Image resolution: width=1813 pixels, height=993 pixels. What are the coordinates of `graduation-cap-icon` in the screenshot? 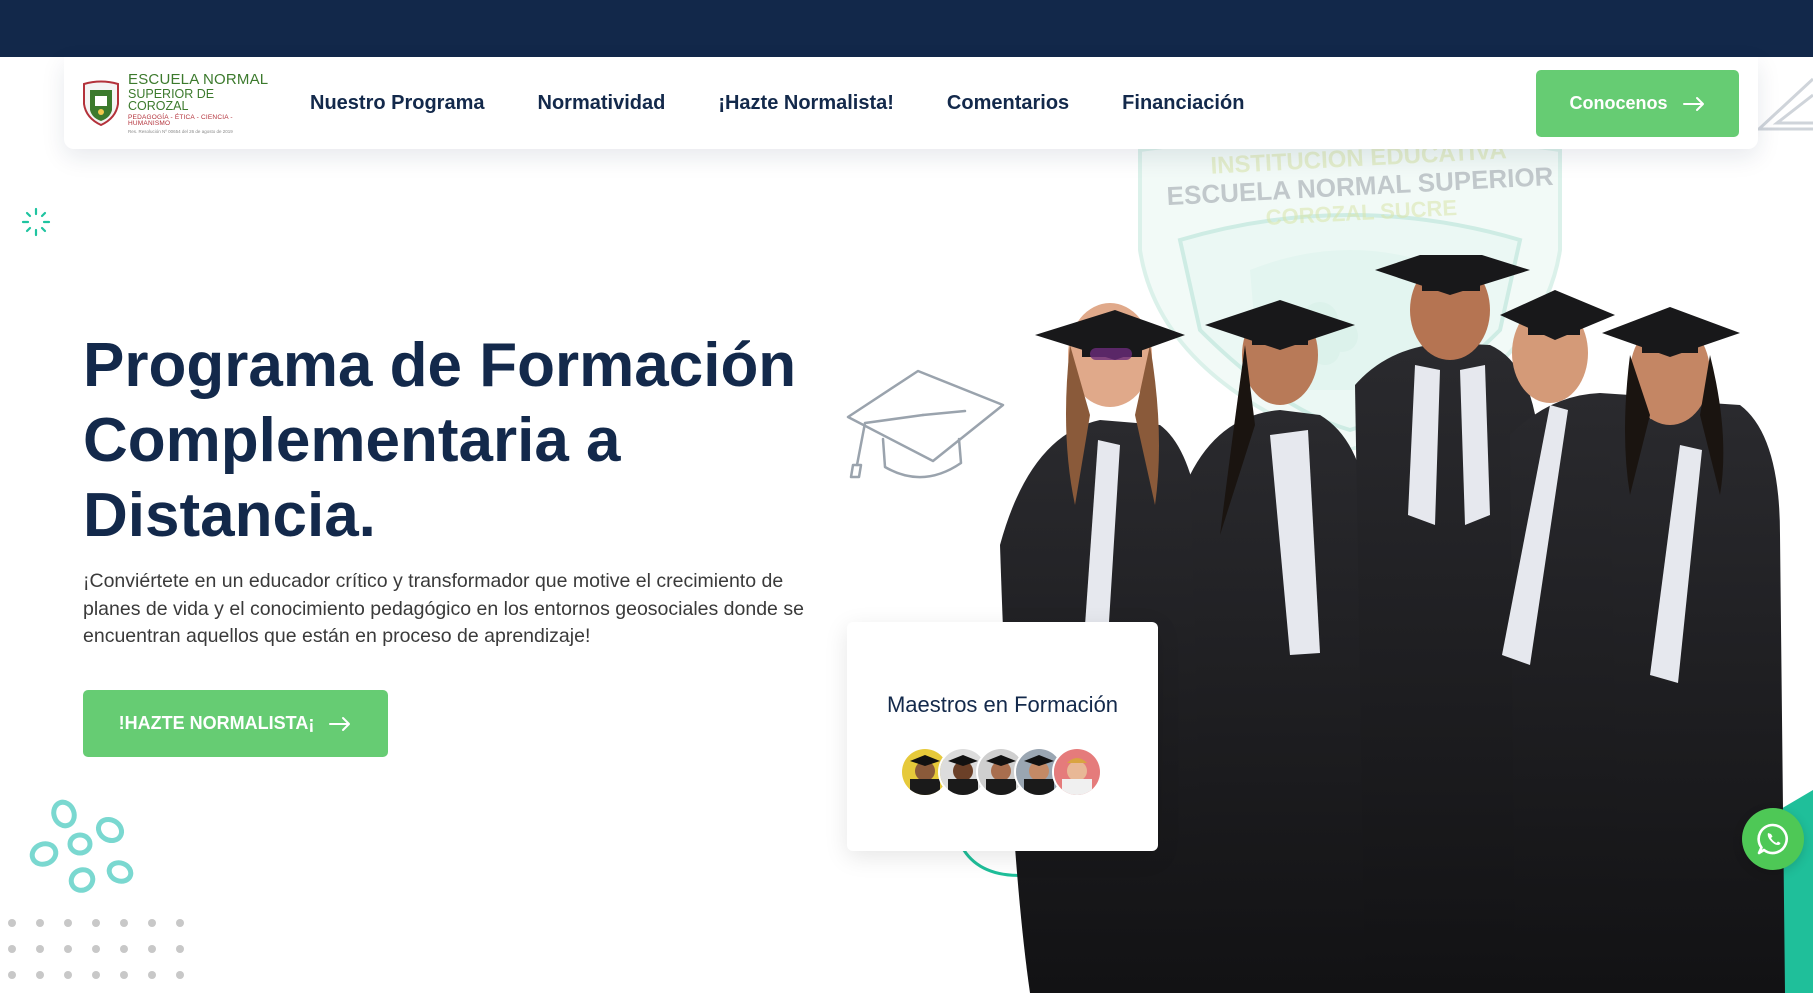 It's located at (925, 424).